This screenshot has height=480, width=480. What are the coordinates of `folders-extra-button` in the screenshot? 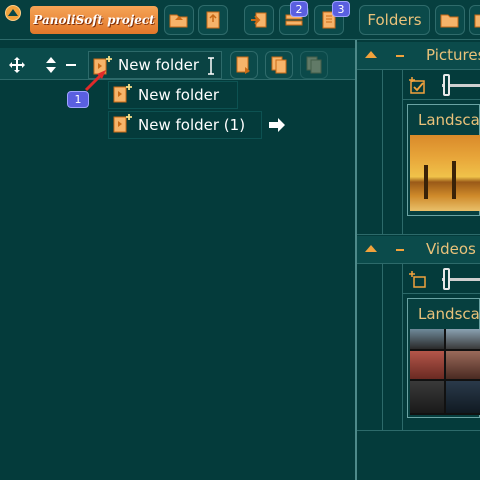 It's located at (474, 20).